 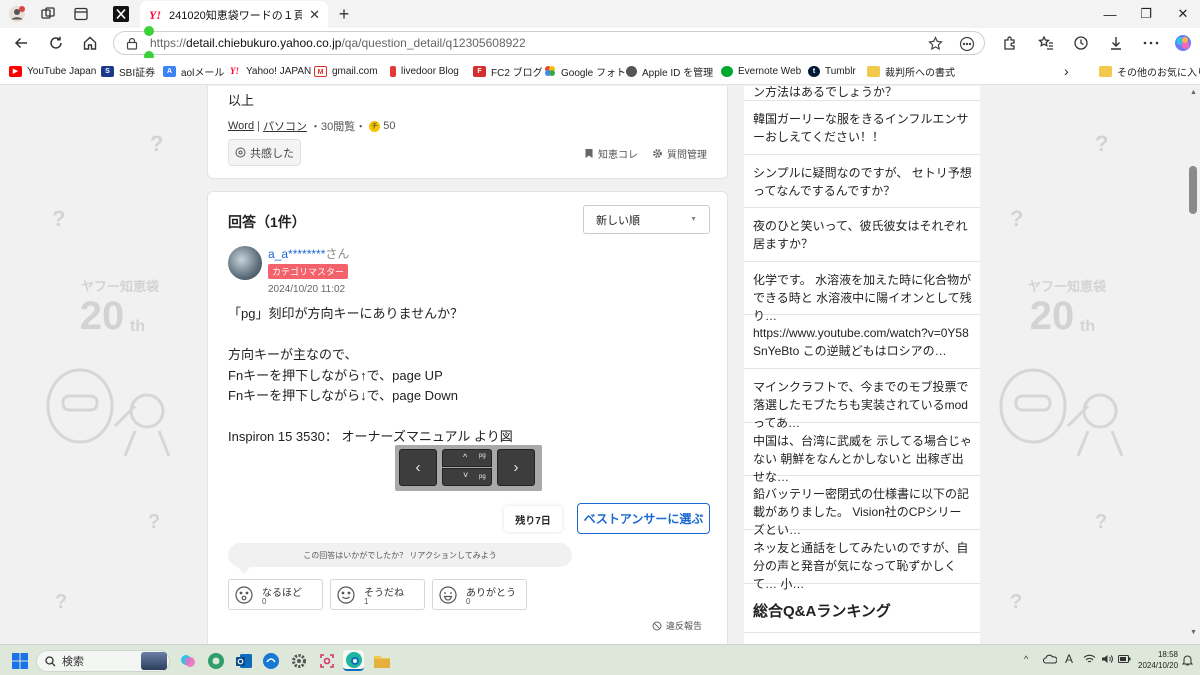 What do you see at coordinates (90, 43) in the screenshot?
I see `home-icon` at bounding box center [90, 43].